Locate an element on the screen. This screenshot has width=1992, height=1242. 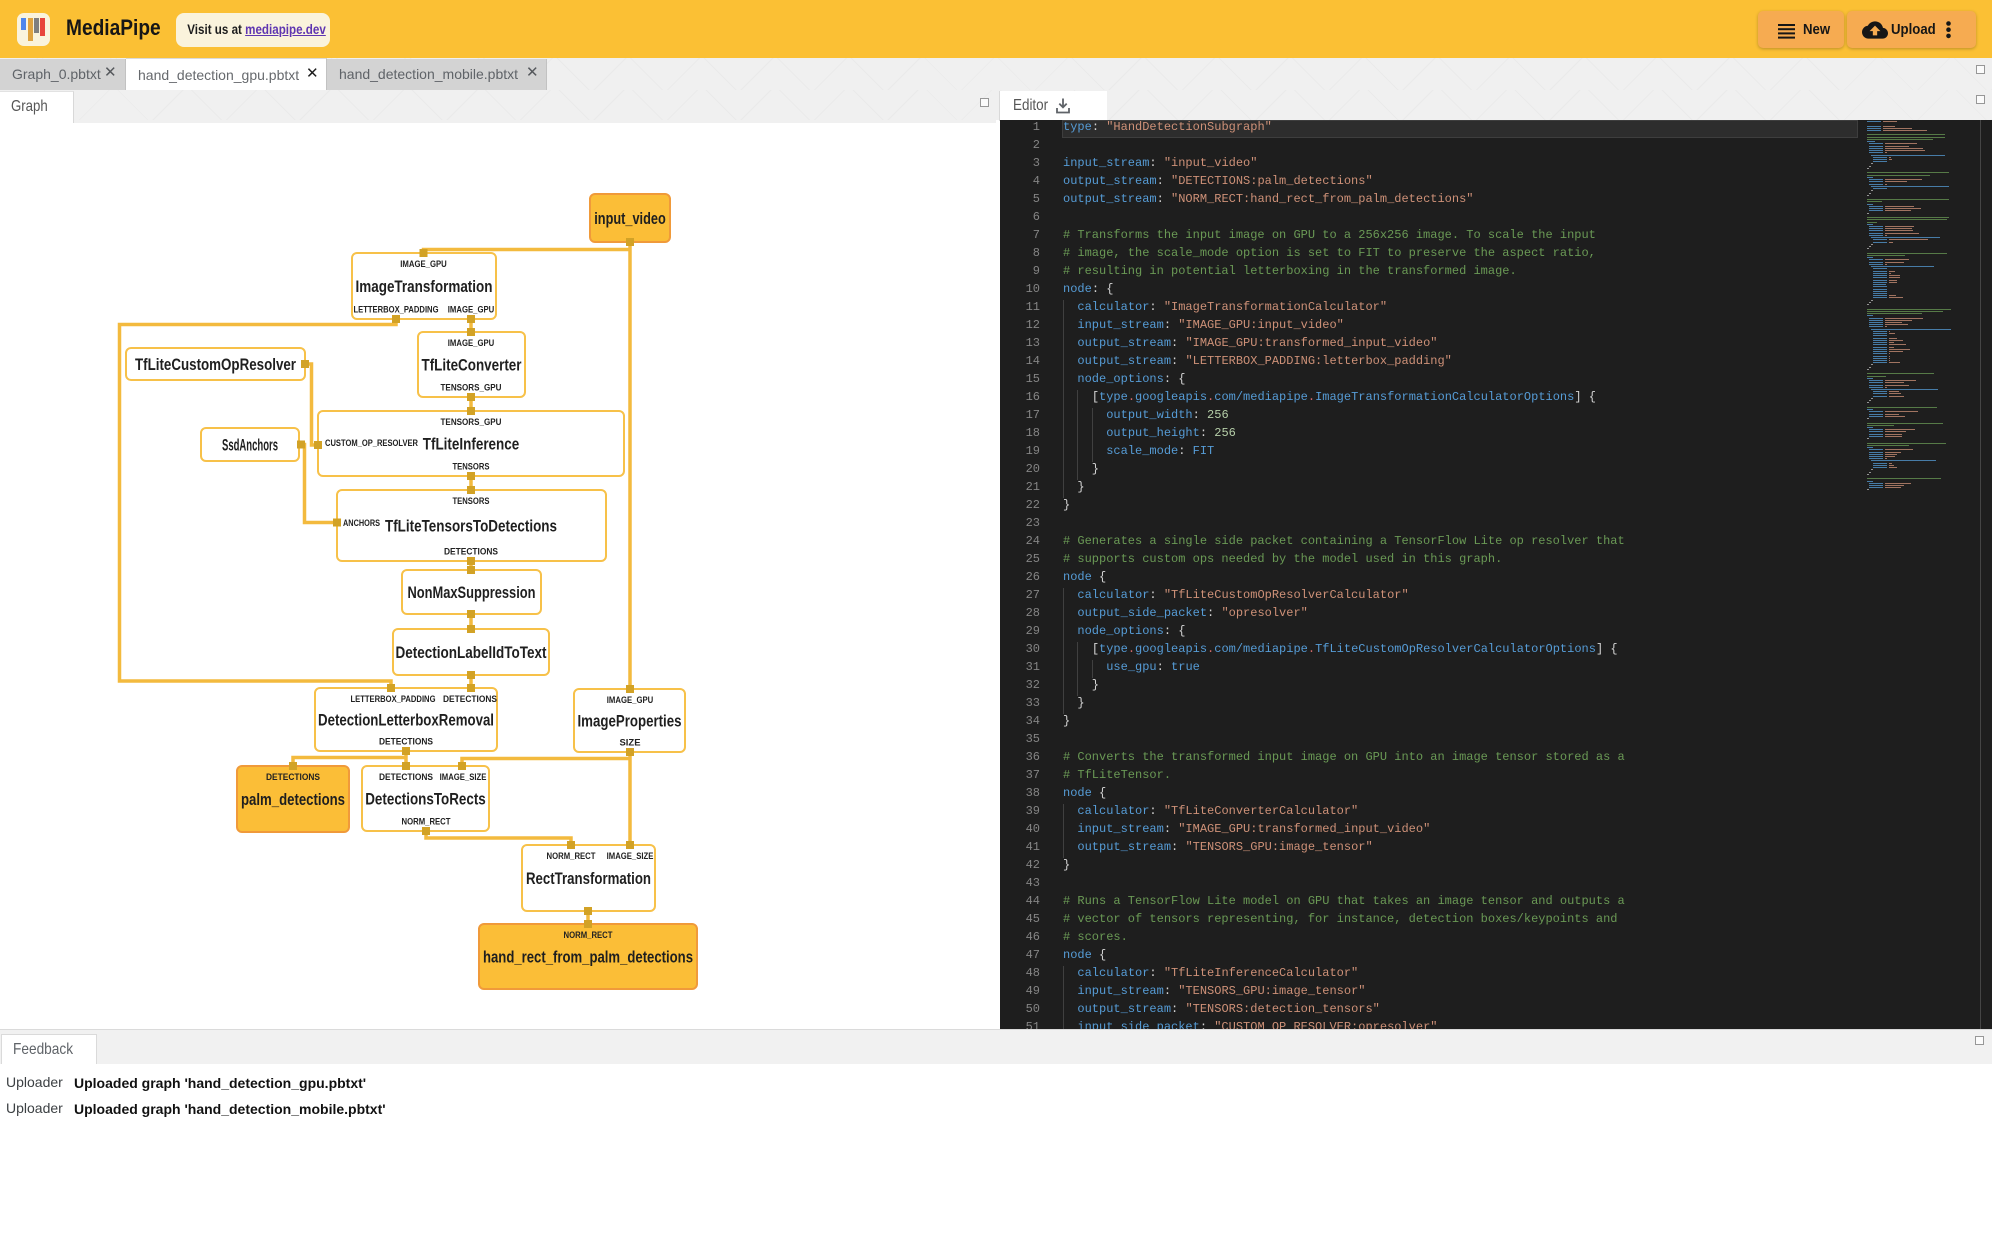
svg-text: DetectionsToRects is located at coordinates (425, 798).